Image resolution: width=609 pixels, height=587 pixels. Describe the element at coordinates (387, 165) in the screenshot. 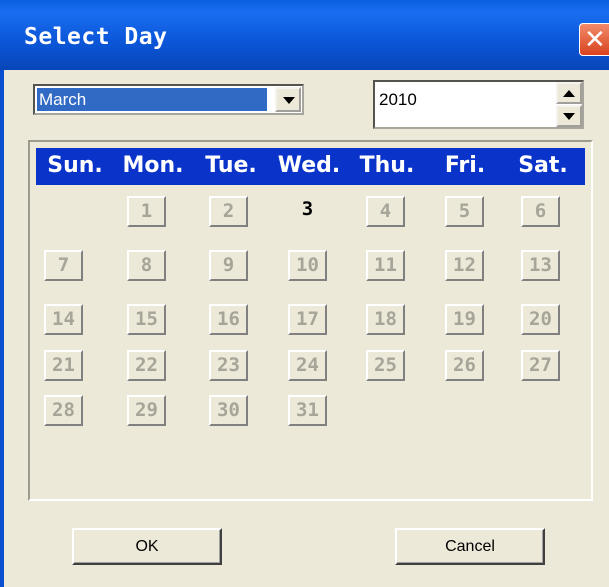

I see `weekday-label: Thu.` at that location.